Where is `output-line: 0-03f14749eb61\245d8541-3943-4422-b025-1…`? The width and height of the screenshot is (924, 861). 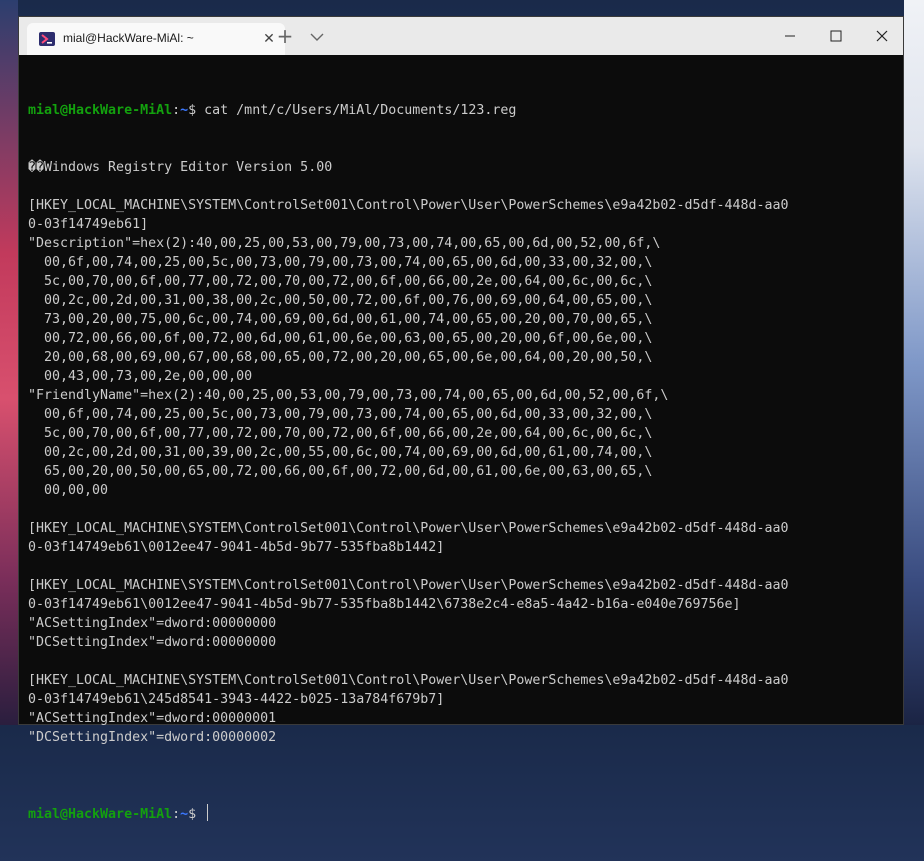 output-line: 0-03f14749eb61\245d8541-3943-4422-b025-1… is located at coordinates (236, 699).